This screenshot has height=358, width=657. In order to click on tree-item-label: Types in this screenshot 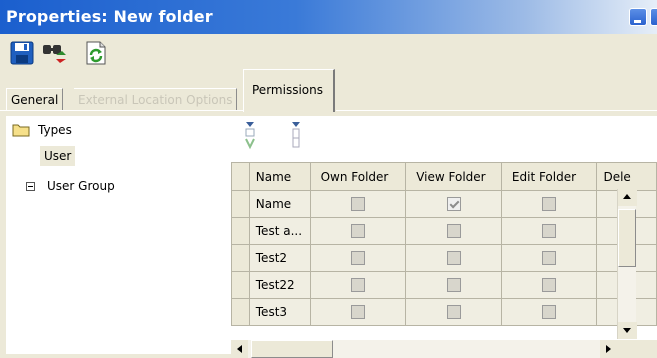, I will do `click(55, 130)`.